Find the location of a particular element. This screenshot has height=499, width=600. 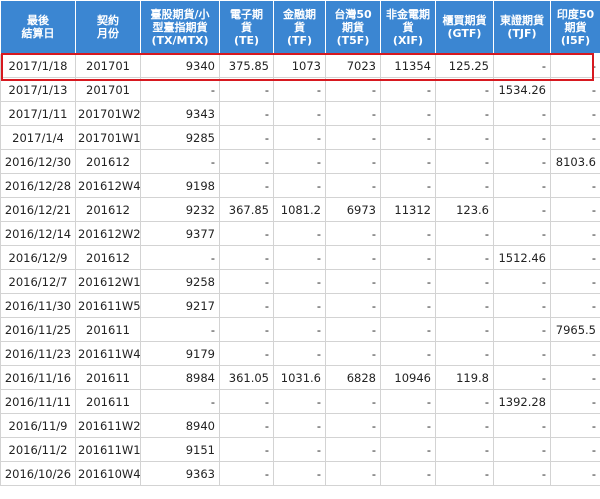

column-header-line: 東證期貨 is located at coordinates (522, 20).